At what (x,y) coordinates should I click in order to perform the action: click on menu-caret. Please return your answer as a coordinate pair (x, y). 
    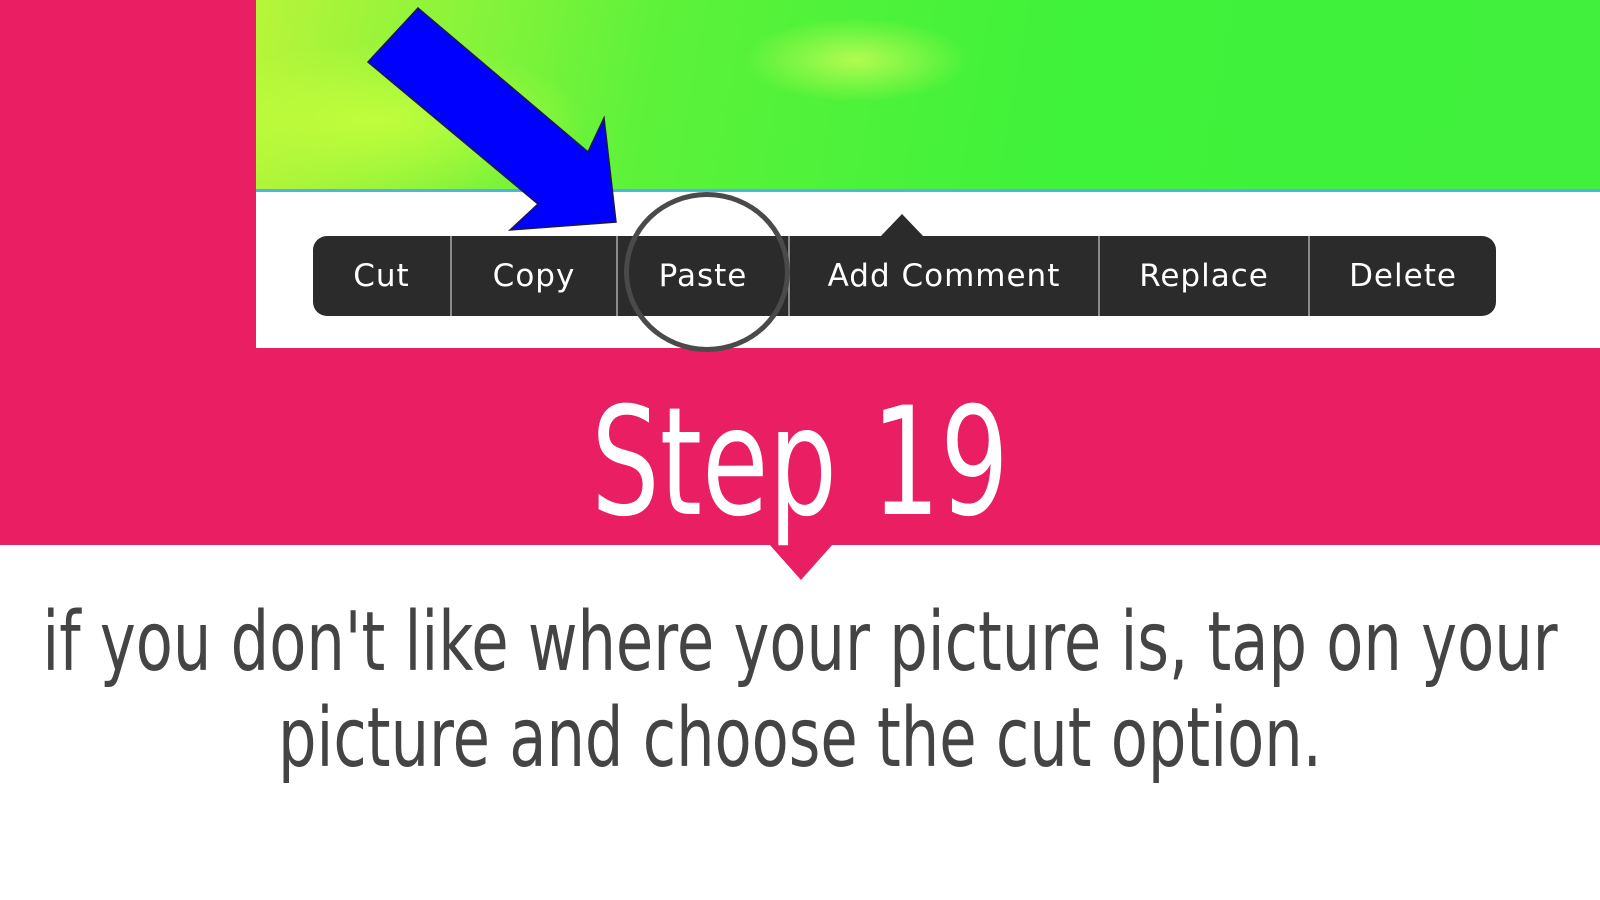
    Looking at the image, I should click on (902, 225).